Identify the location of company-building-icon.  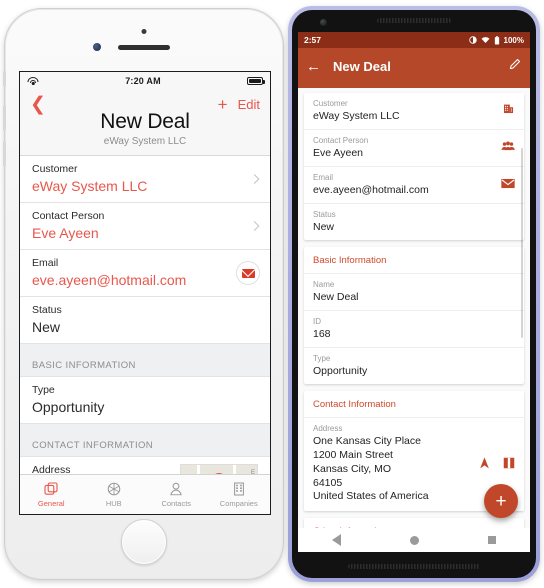
(508, 111).